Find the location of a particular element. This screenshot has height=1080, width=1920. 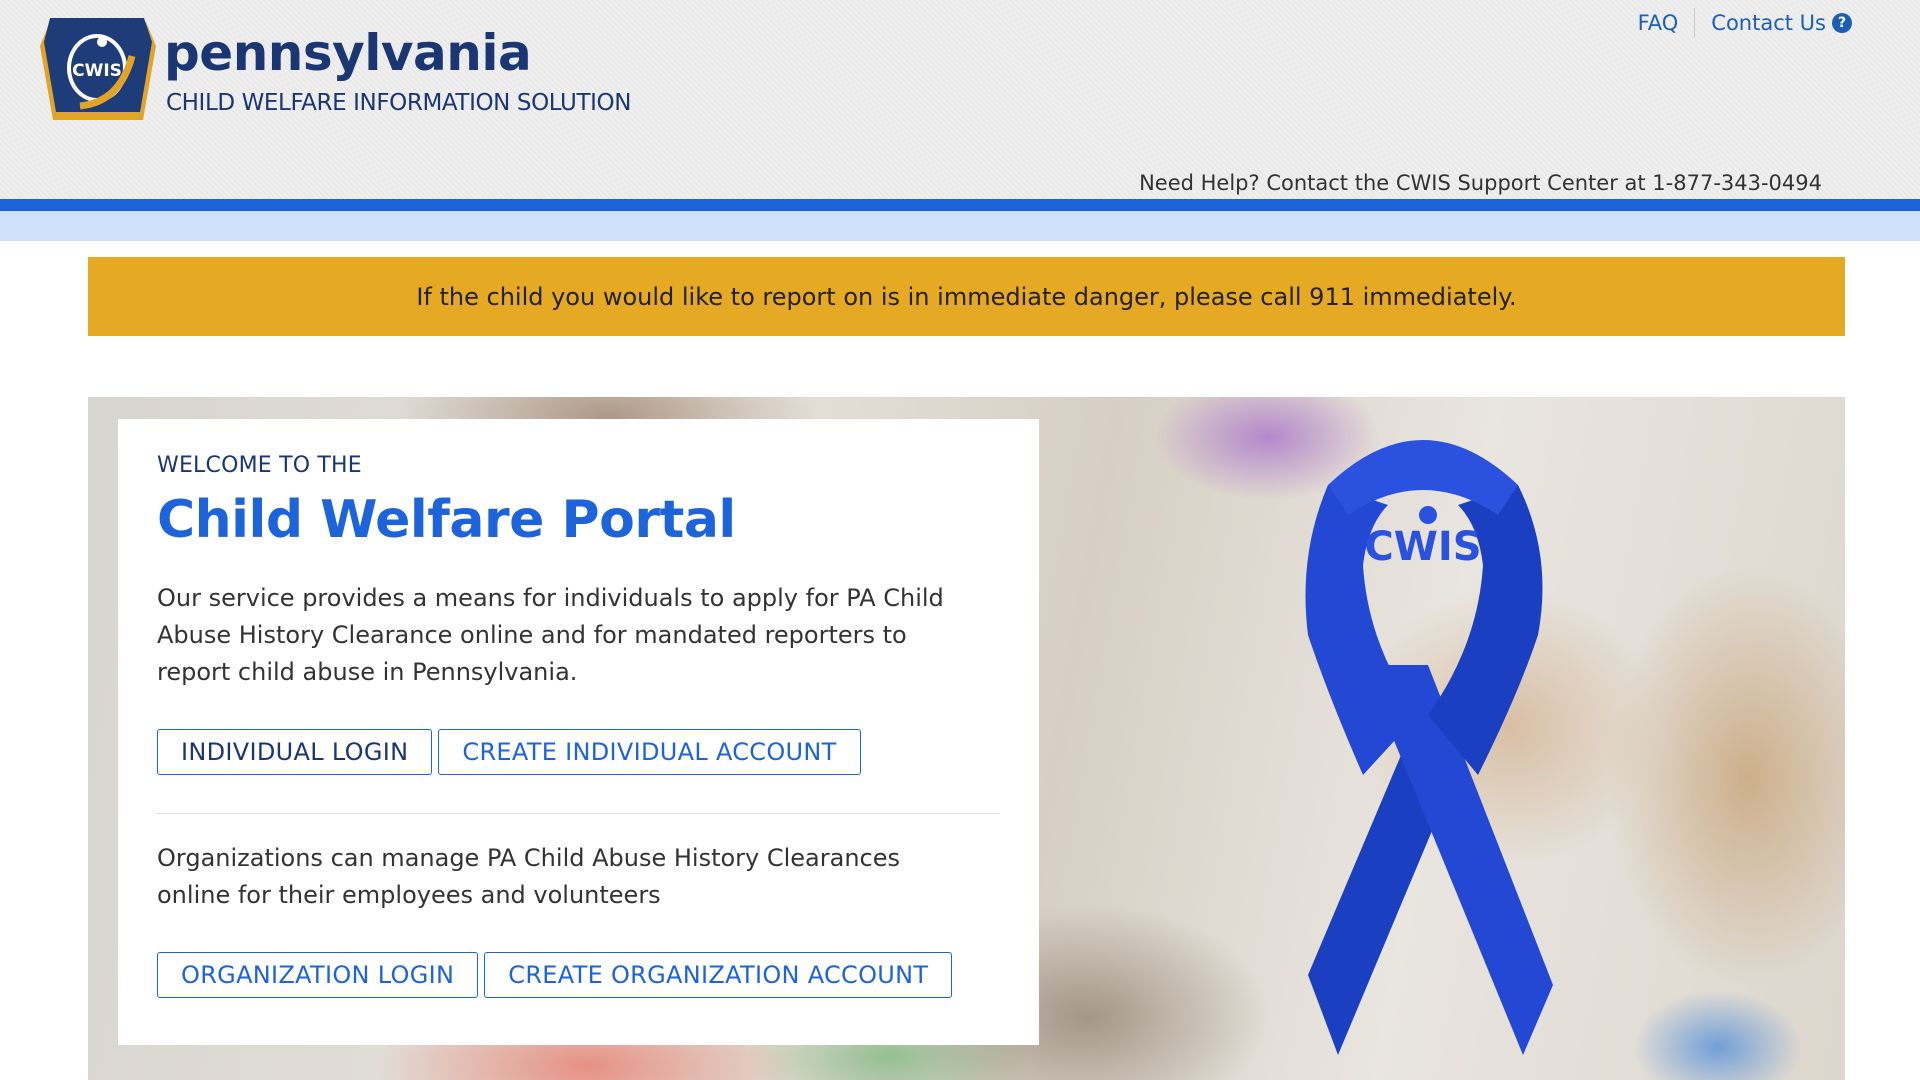

ribbon-cwis-text: CWIS is located at coordinates (1422, 547).